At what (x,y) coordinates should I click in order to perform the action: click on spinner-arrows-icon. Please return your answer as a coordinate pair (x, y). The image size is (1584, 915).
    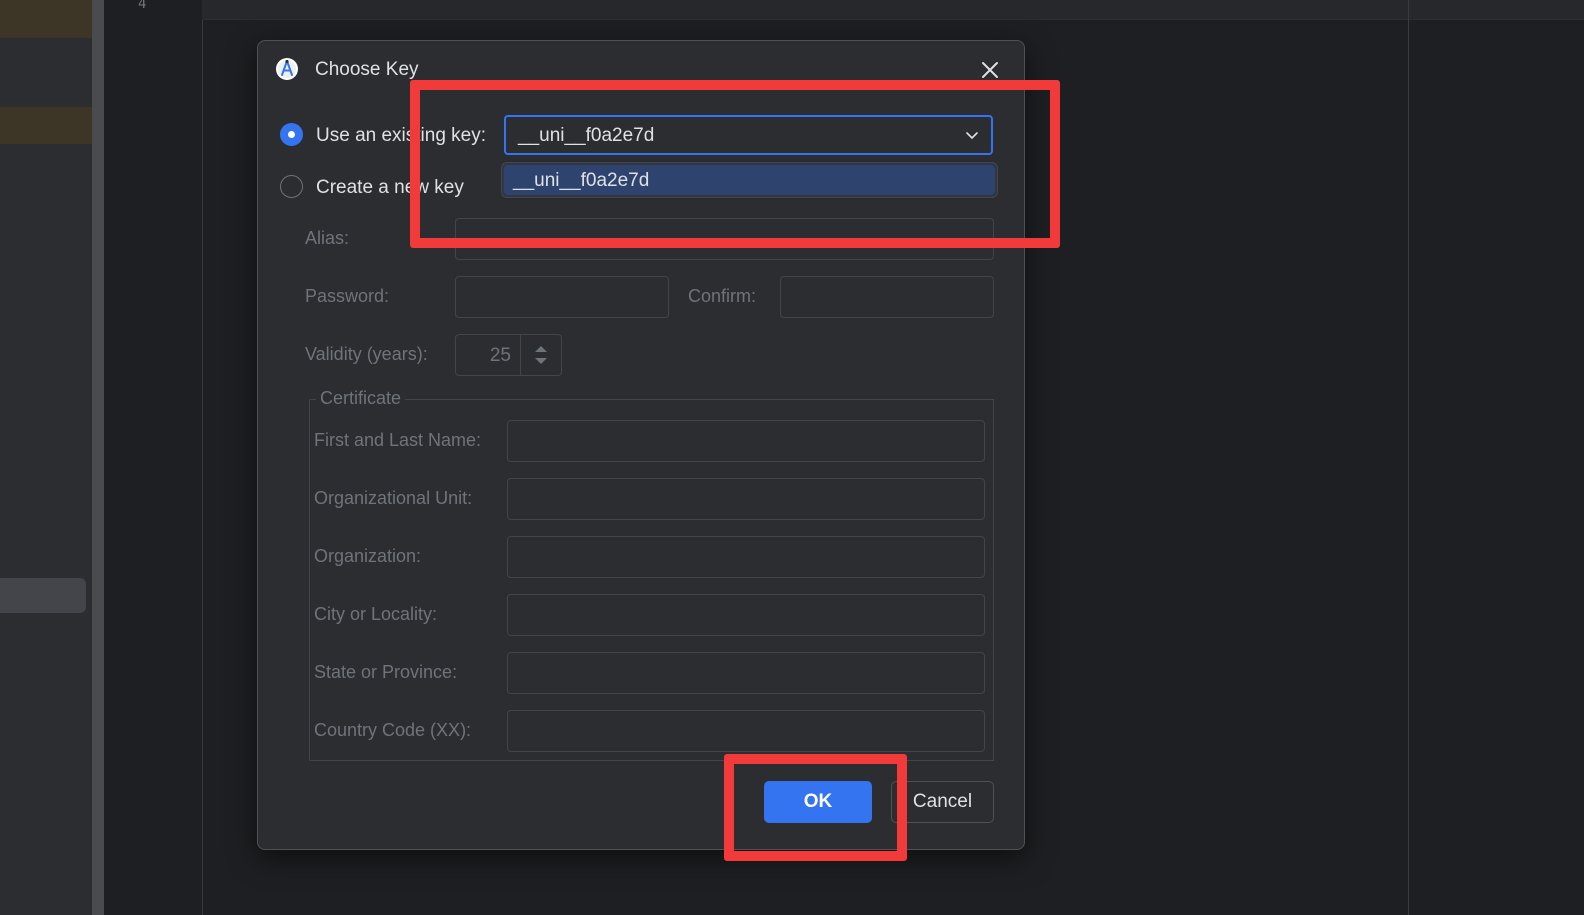
    Looking at the image, I should click on (541, 355).